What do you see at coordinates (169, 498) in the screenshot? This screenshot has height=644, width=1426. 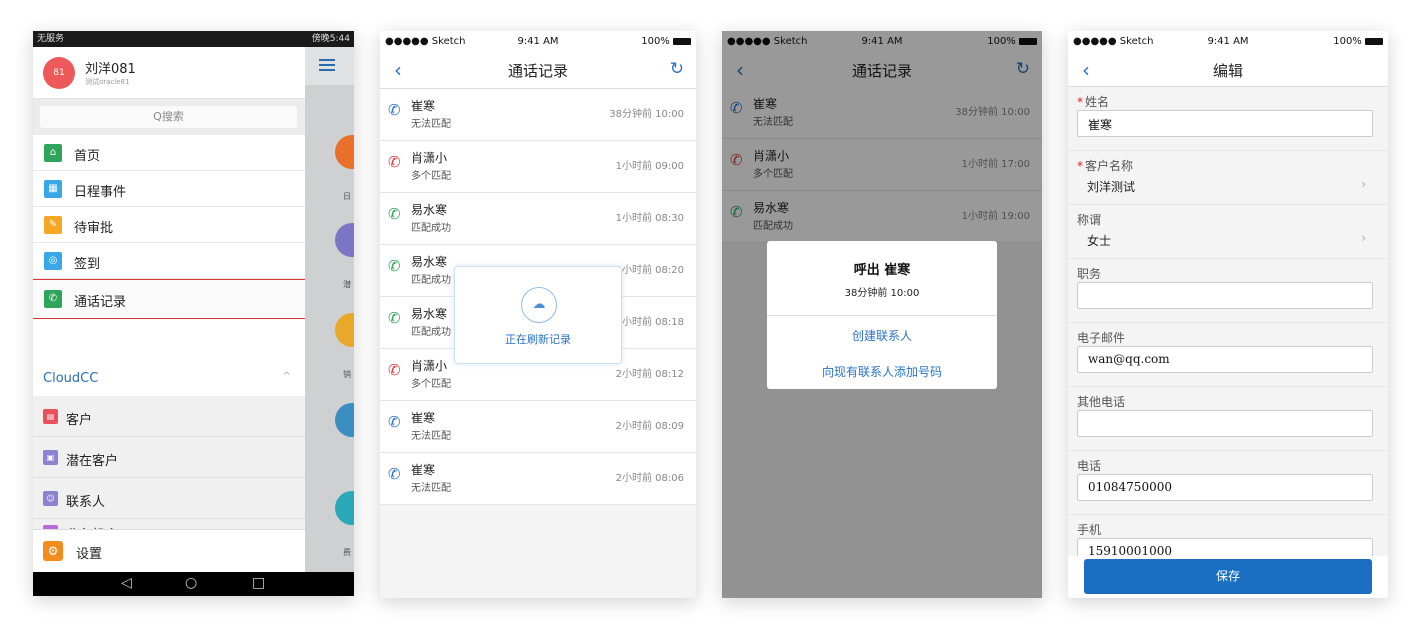 I see `menu-item-contacts: ☺ 联系人` at bounding box center [169, 498].